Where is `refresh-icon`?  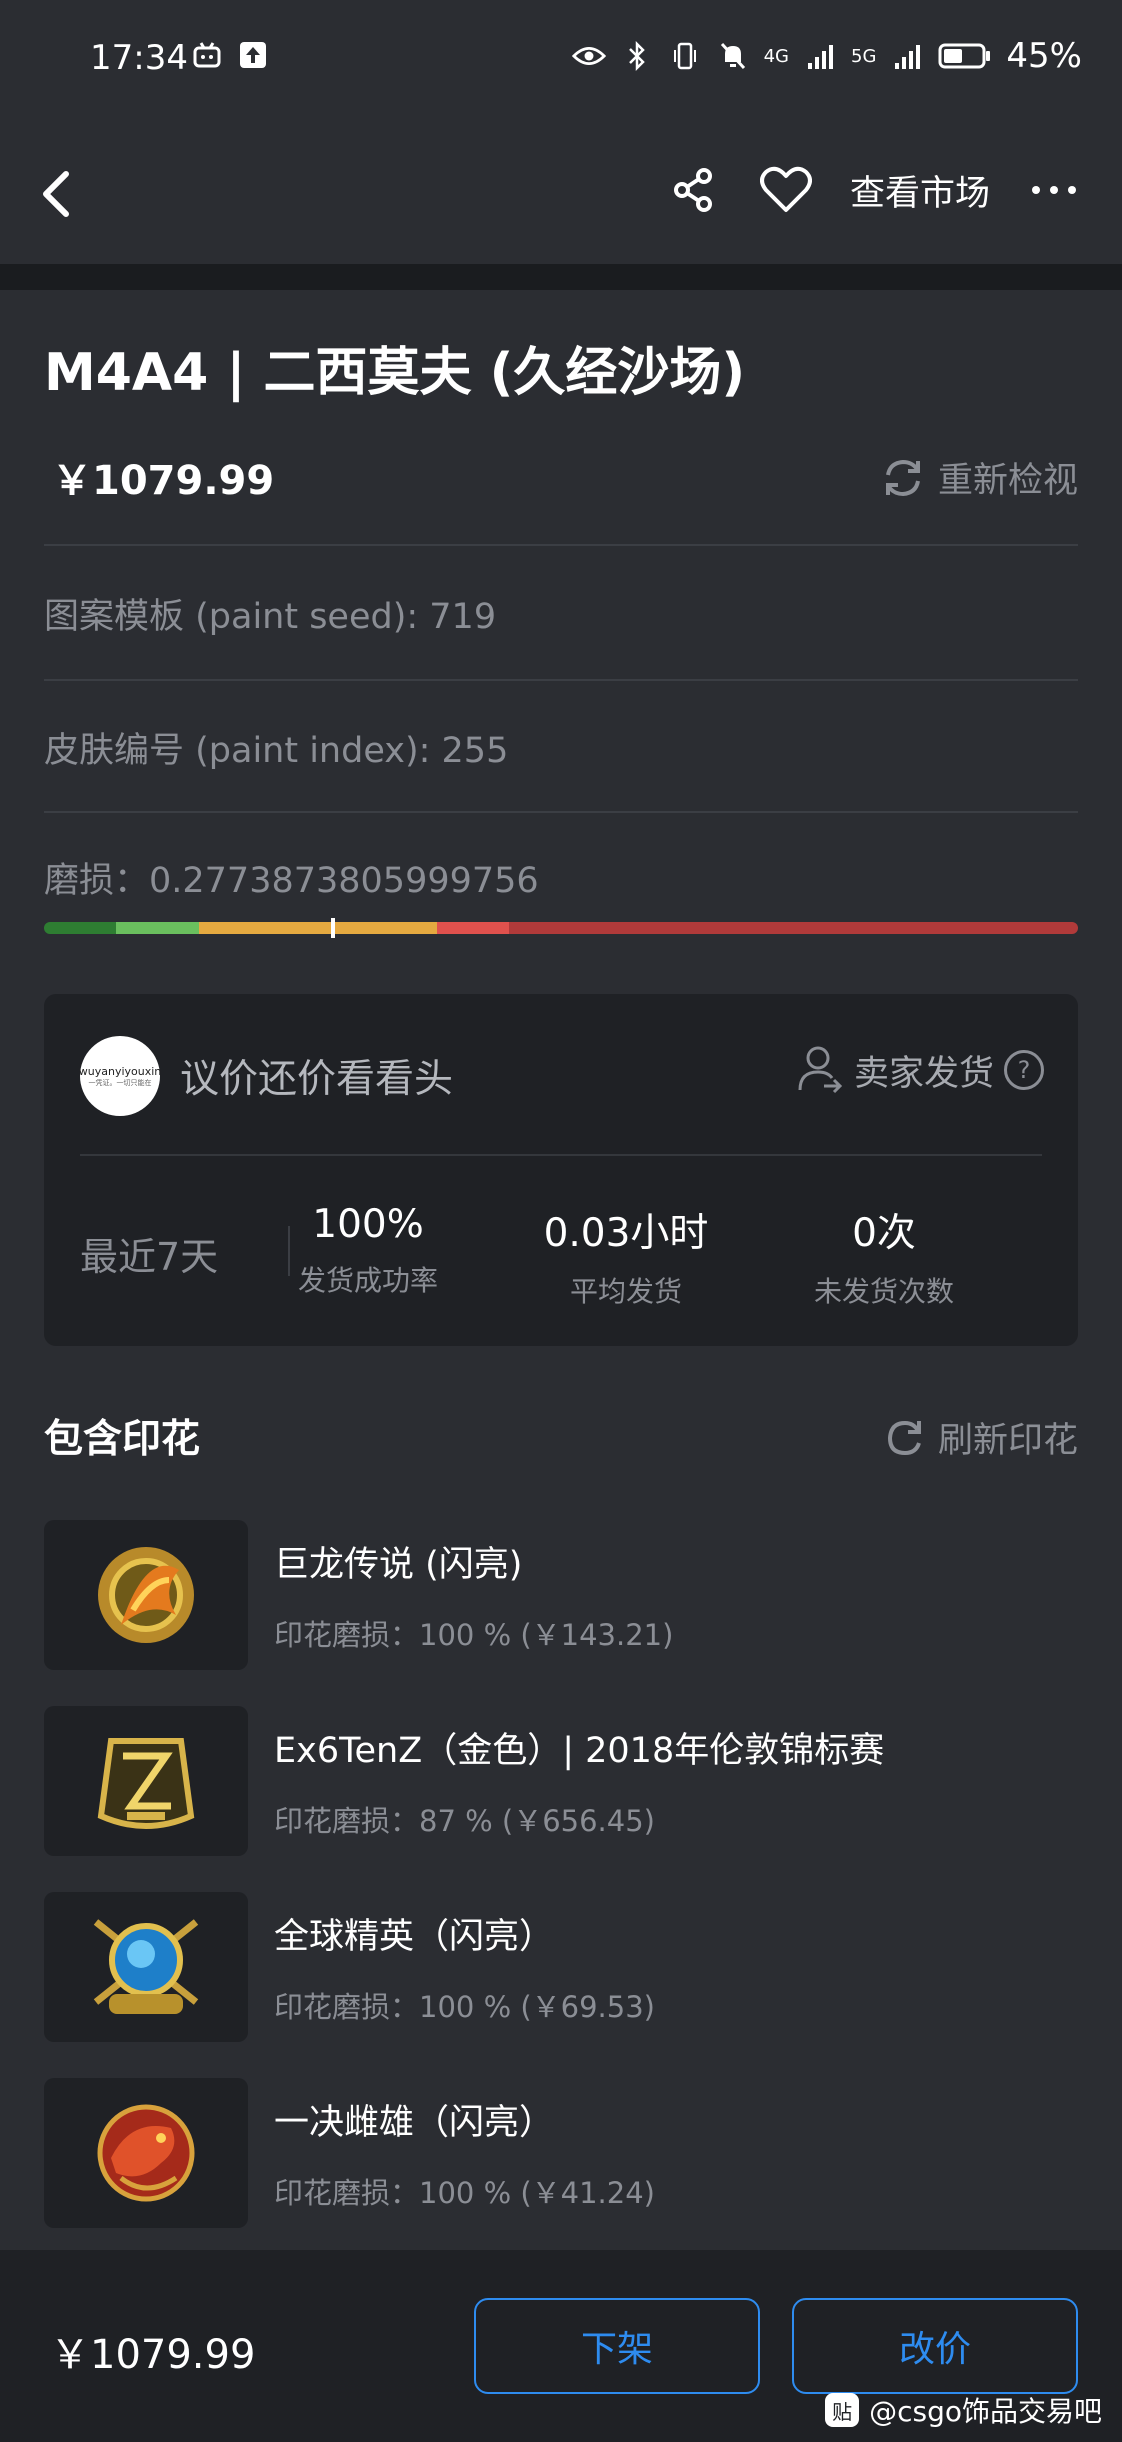
refresh-icon is located at coordinates (904, 1437).